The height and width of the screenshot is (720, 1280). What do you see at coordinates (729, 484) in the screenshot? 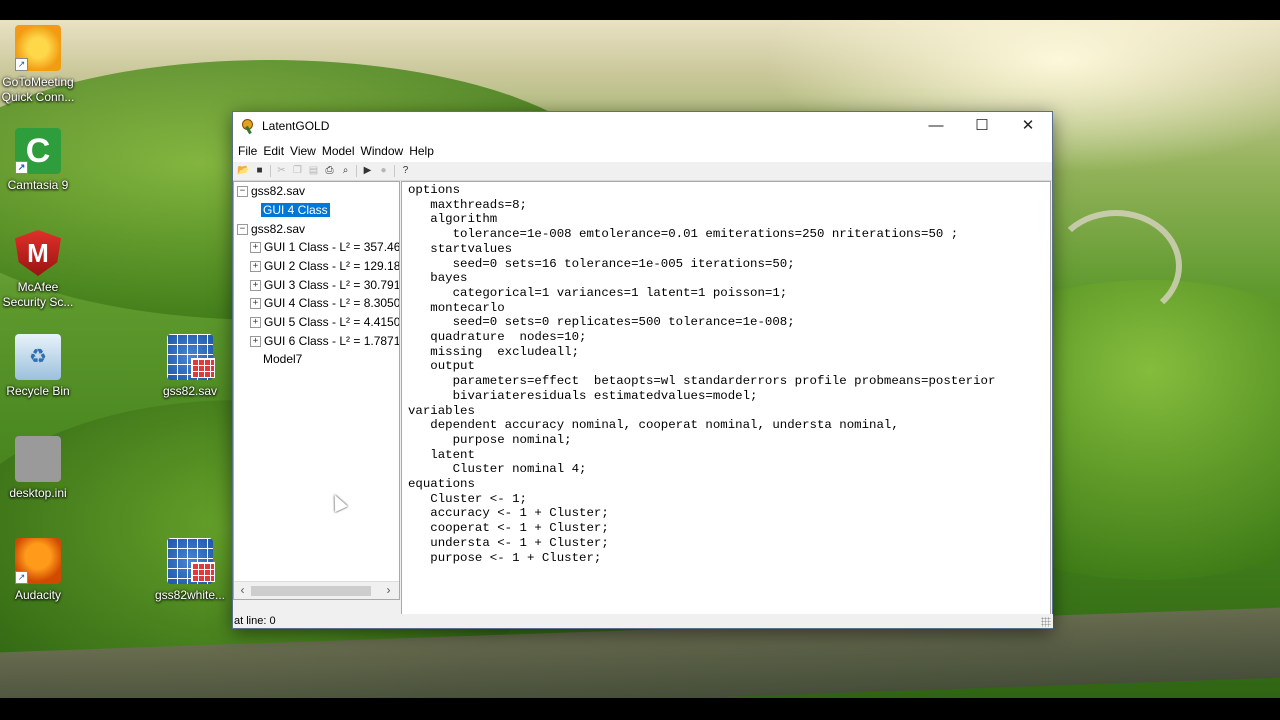
I see `code-line: equations` at bounding box center [729, 484].